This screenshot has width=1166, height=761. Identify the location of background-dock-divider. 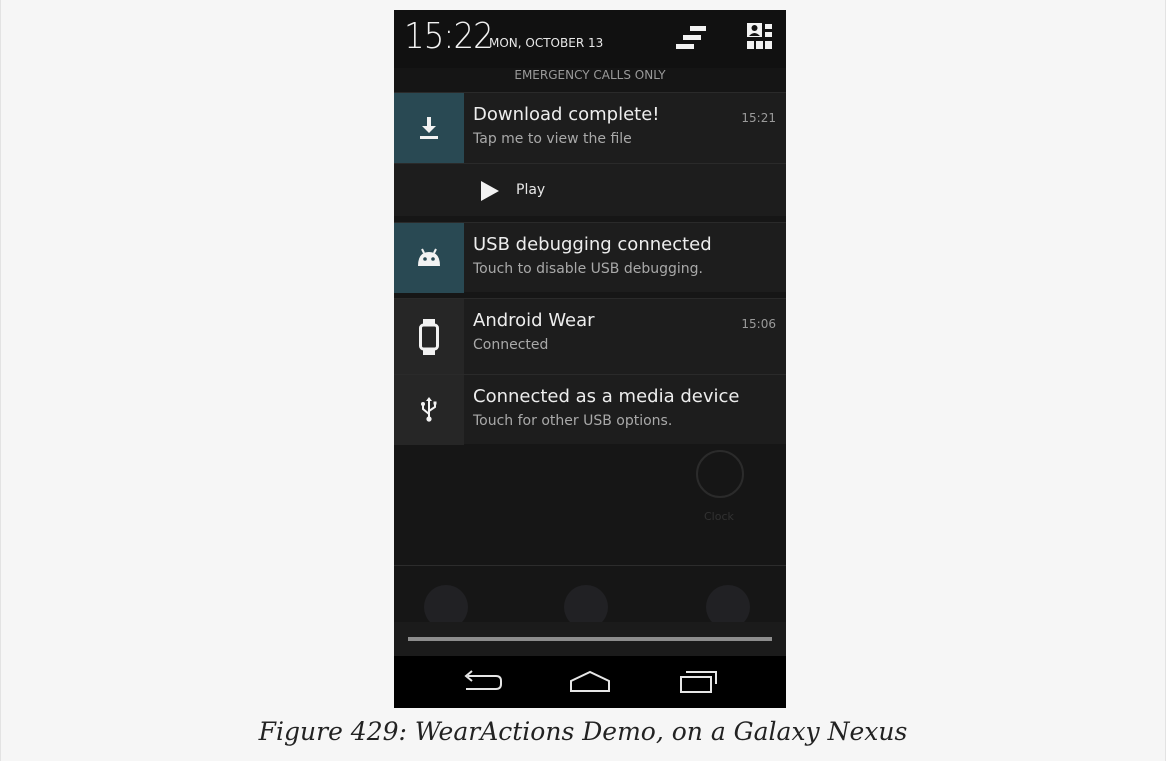
(590, 565).